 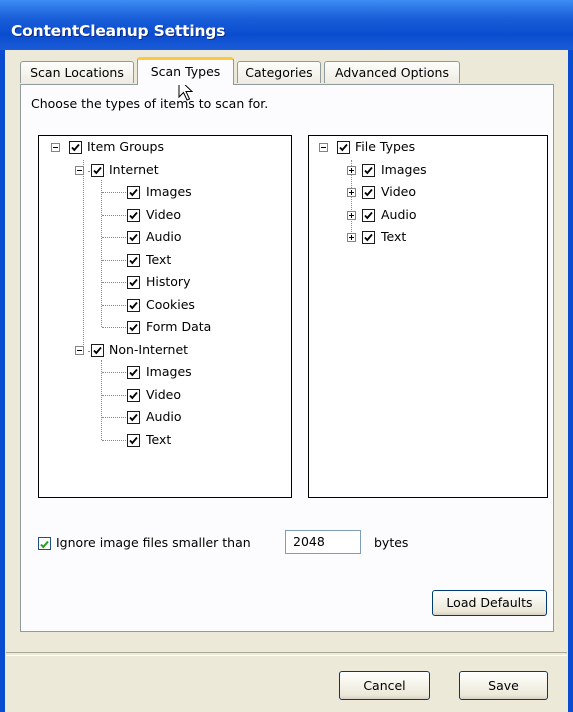 I want to click on tree-node-internet: Internet, so click(x=165, y=170).